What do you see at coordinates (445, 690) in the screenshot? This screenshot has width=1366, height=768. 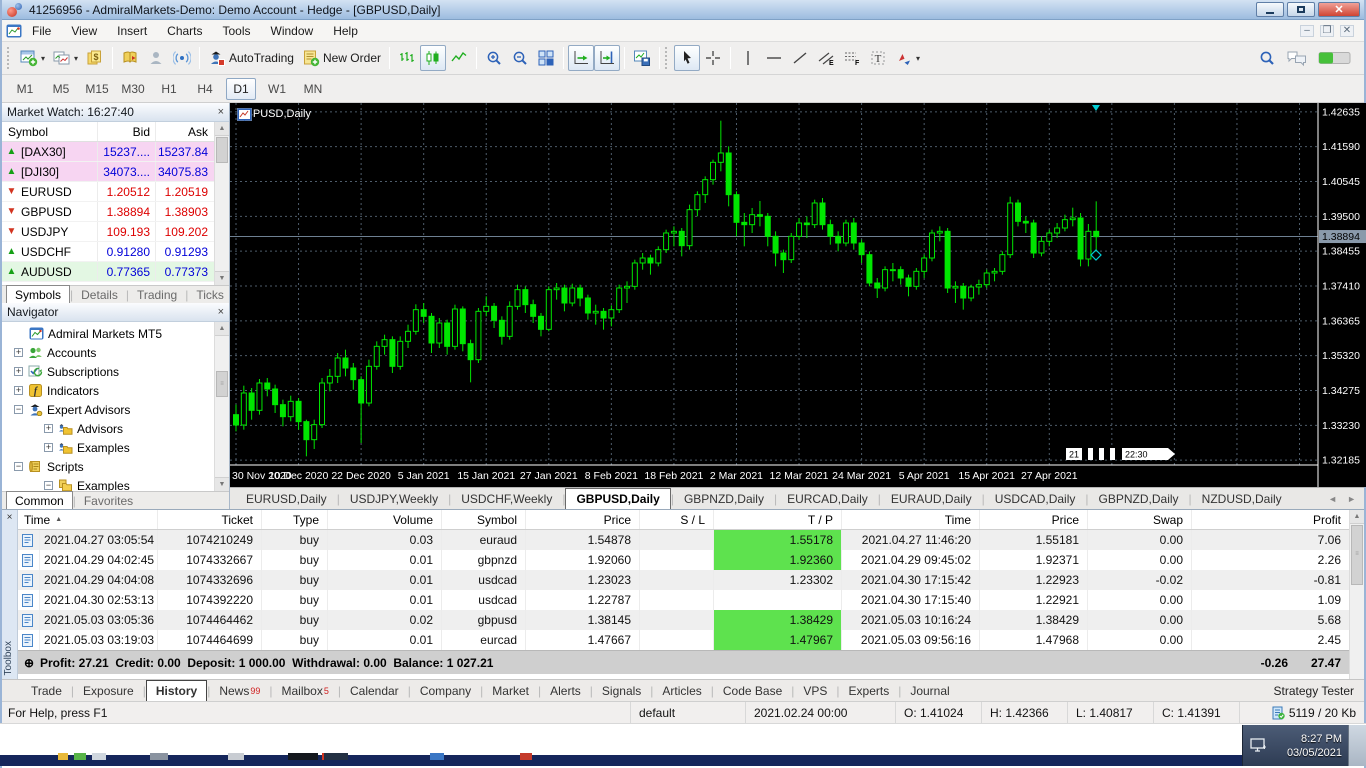 I see `tab-company: Company` at bounding box center [445, 690].